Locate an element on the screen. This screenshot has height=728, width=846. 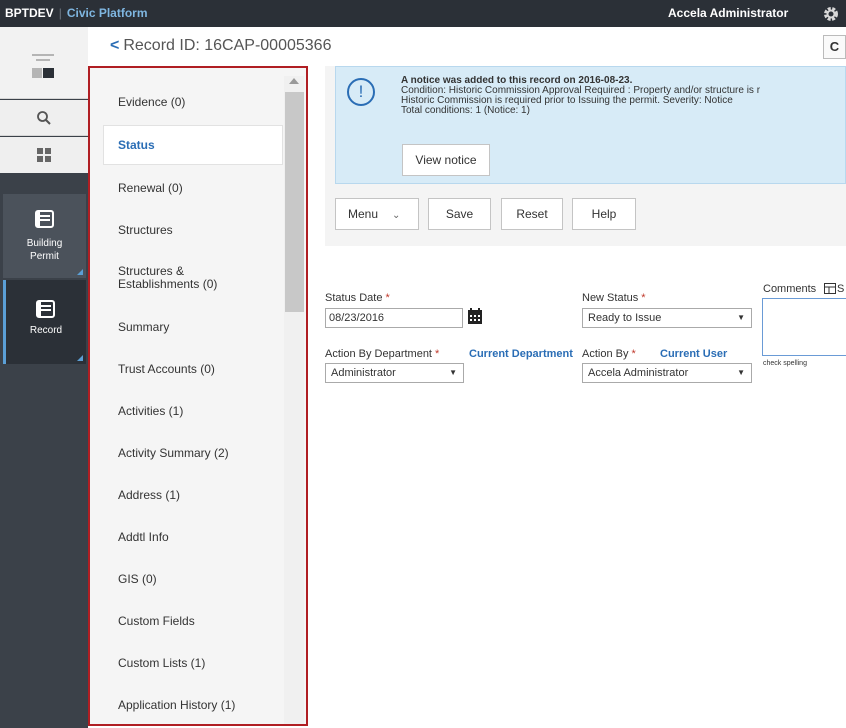
tab-gis: GIS (0) is located at coordinates (137, 579).